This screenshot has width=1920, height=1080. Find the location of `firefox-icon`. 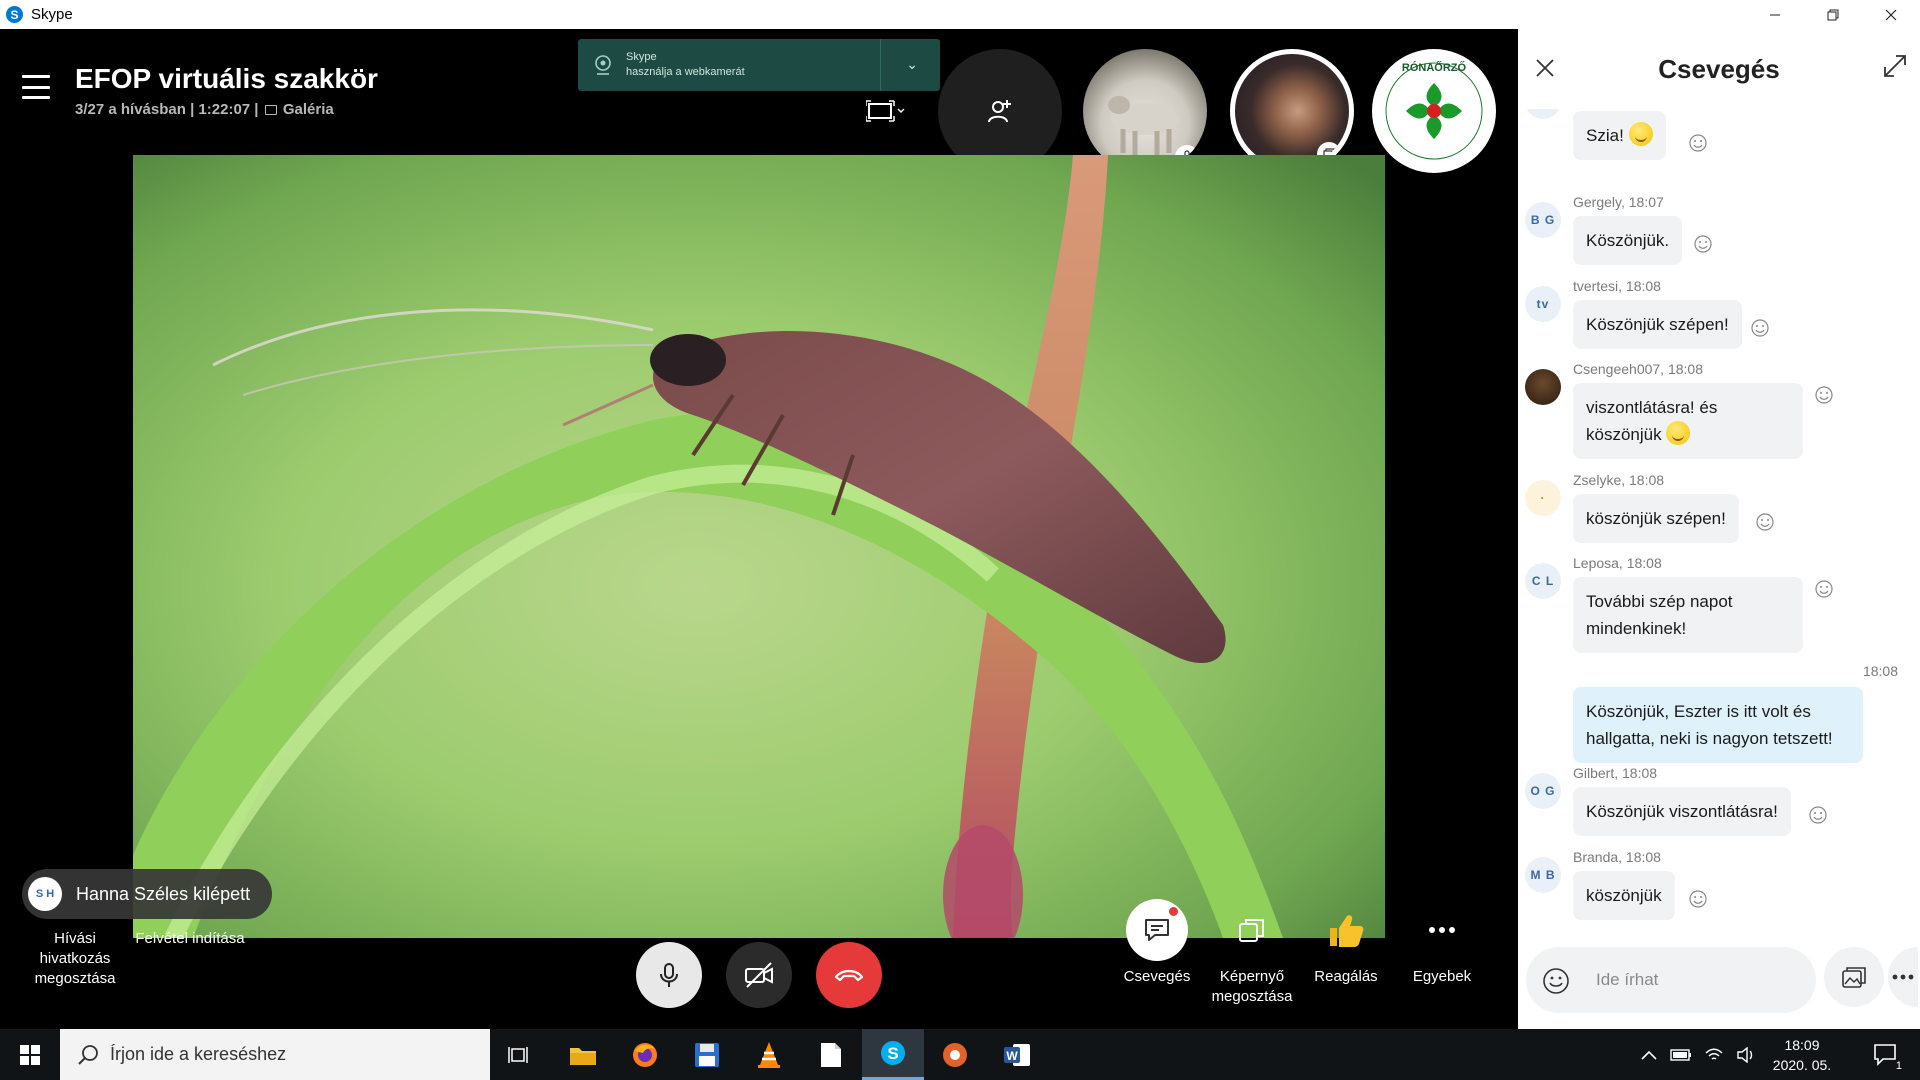

firefox-icon is located at coordinates (645, 1054).